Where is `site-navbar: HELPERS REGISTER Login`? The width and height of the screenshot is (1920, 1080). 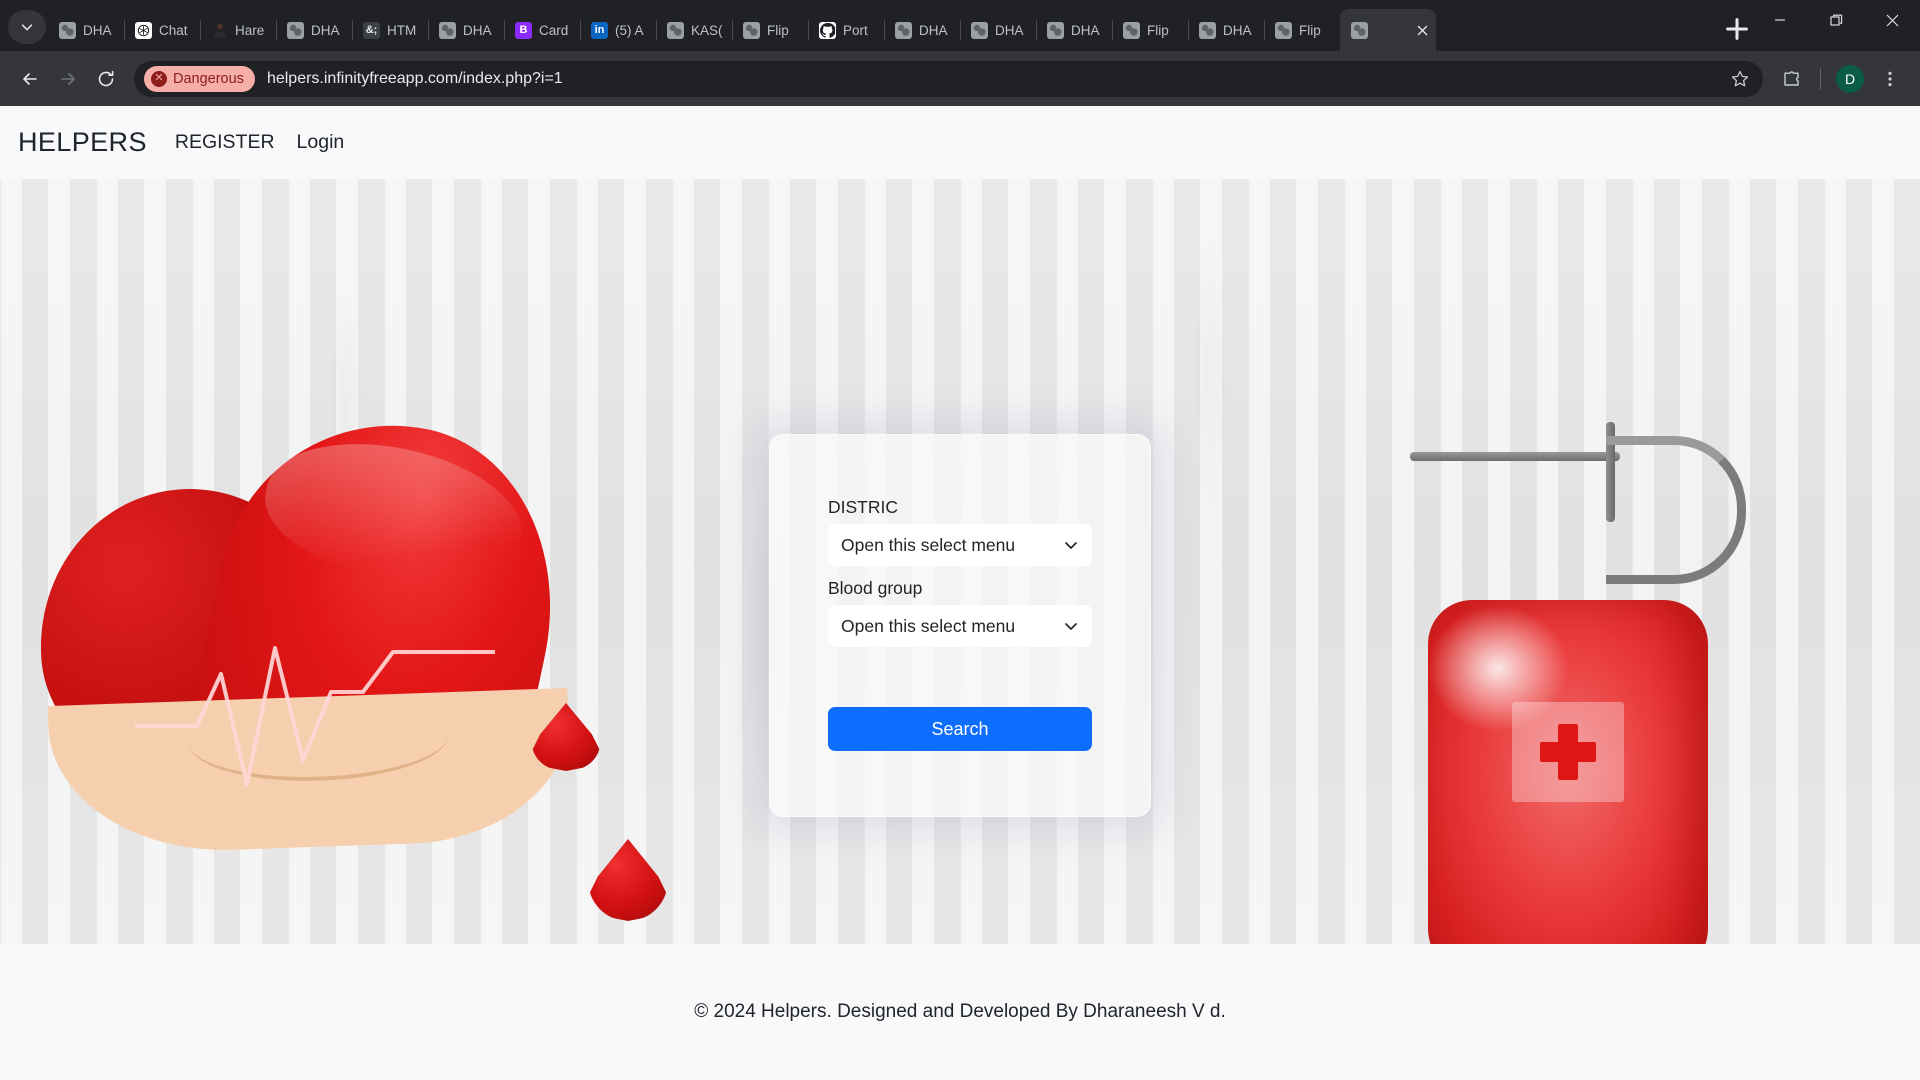 site-navbar: HELPERS REGISTER Login is located at coordinates (960, 142).